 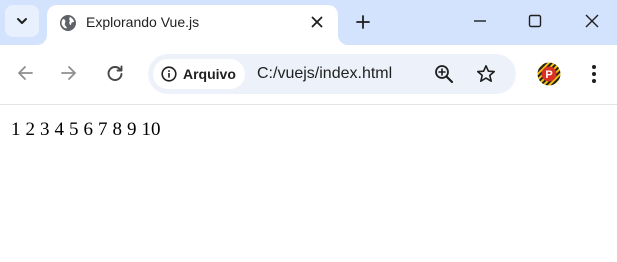 I want to click on number-item: 2, so click(x=30, y=129).